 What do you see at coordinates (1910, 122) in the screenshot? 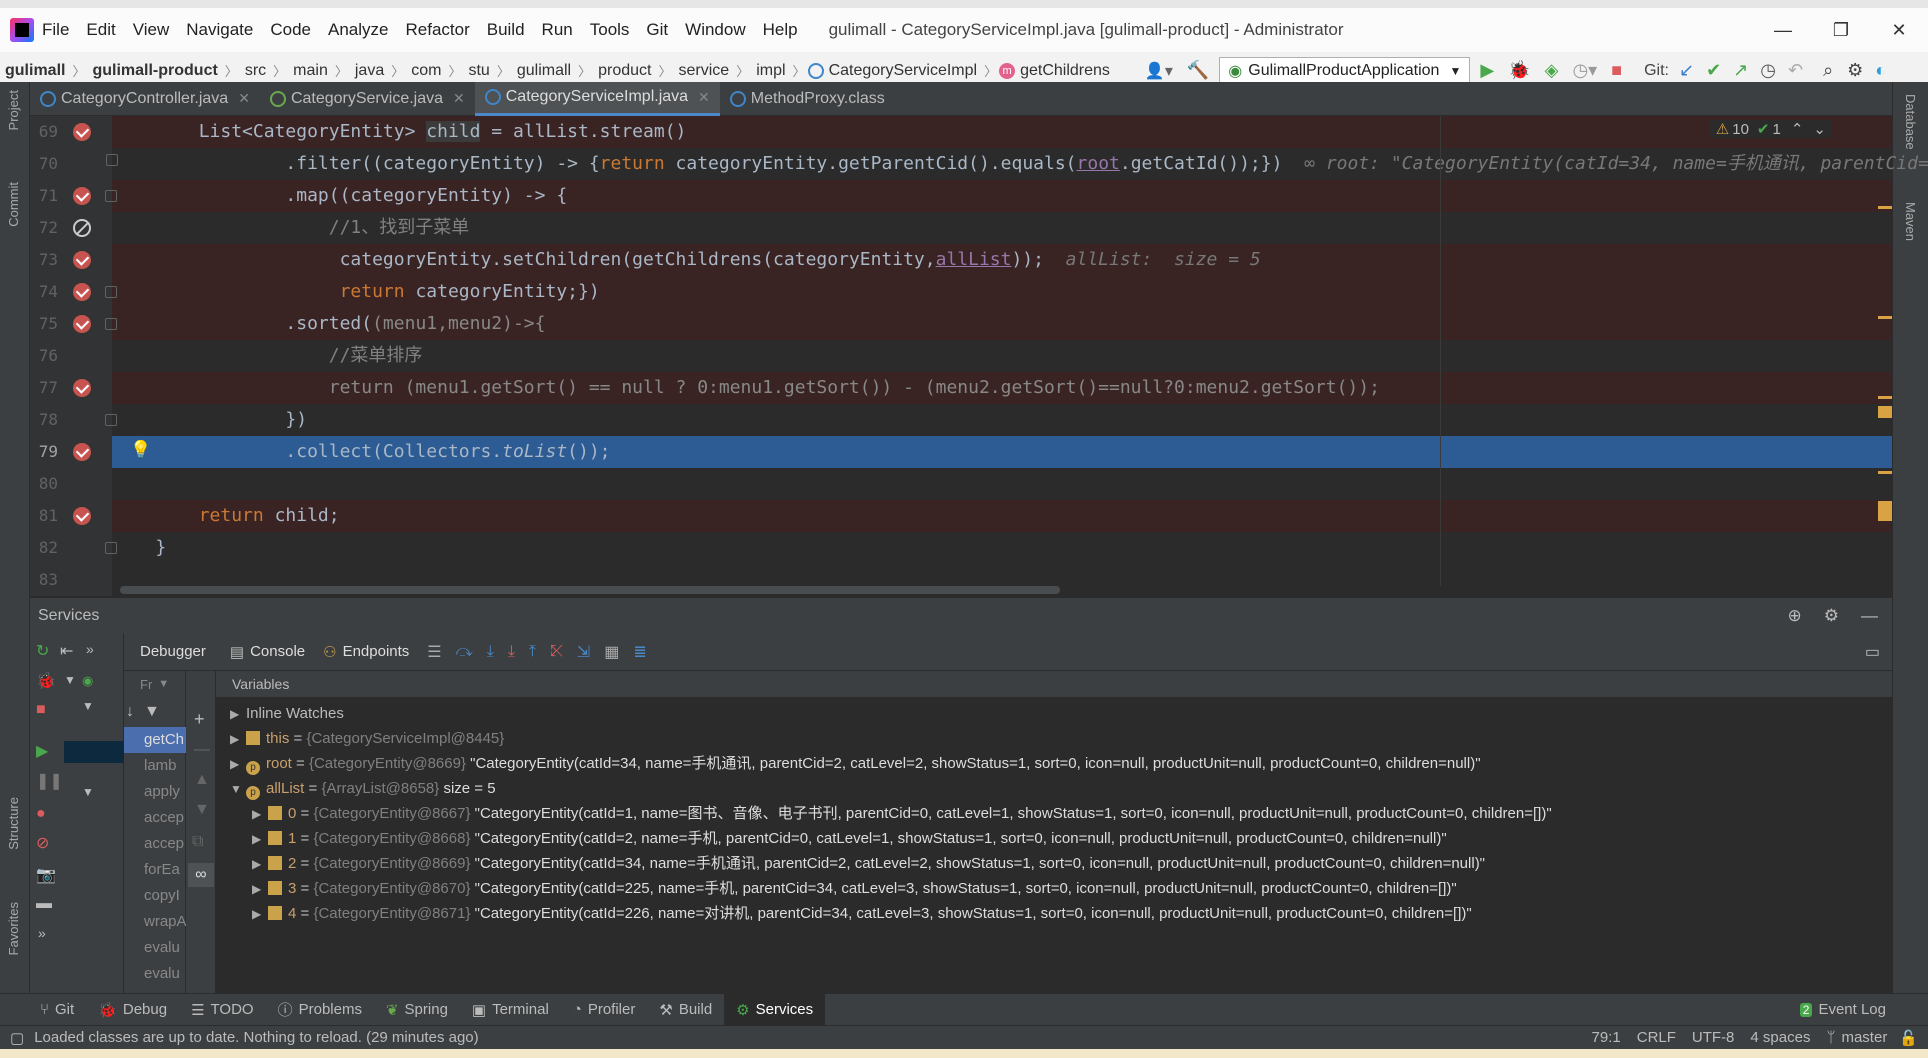
I see `database-tool-button: Database` at bounding box center [1910, 122].